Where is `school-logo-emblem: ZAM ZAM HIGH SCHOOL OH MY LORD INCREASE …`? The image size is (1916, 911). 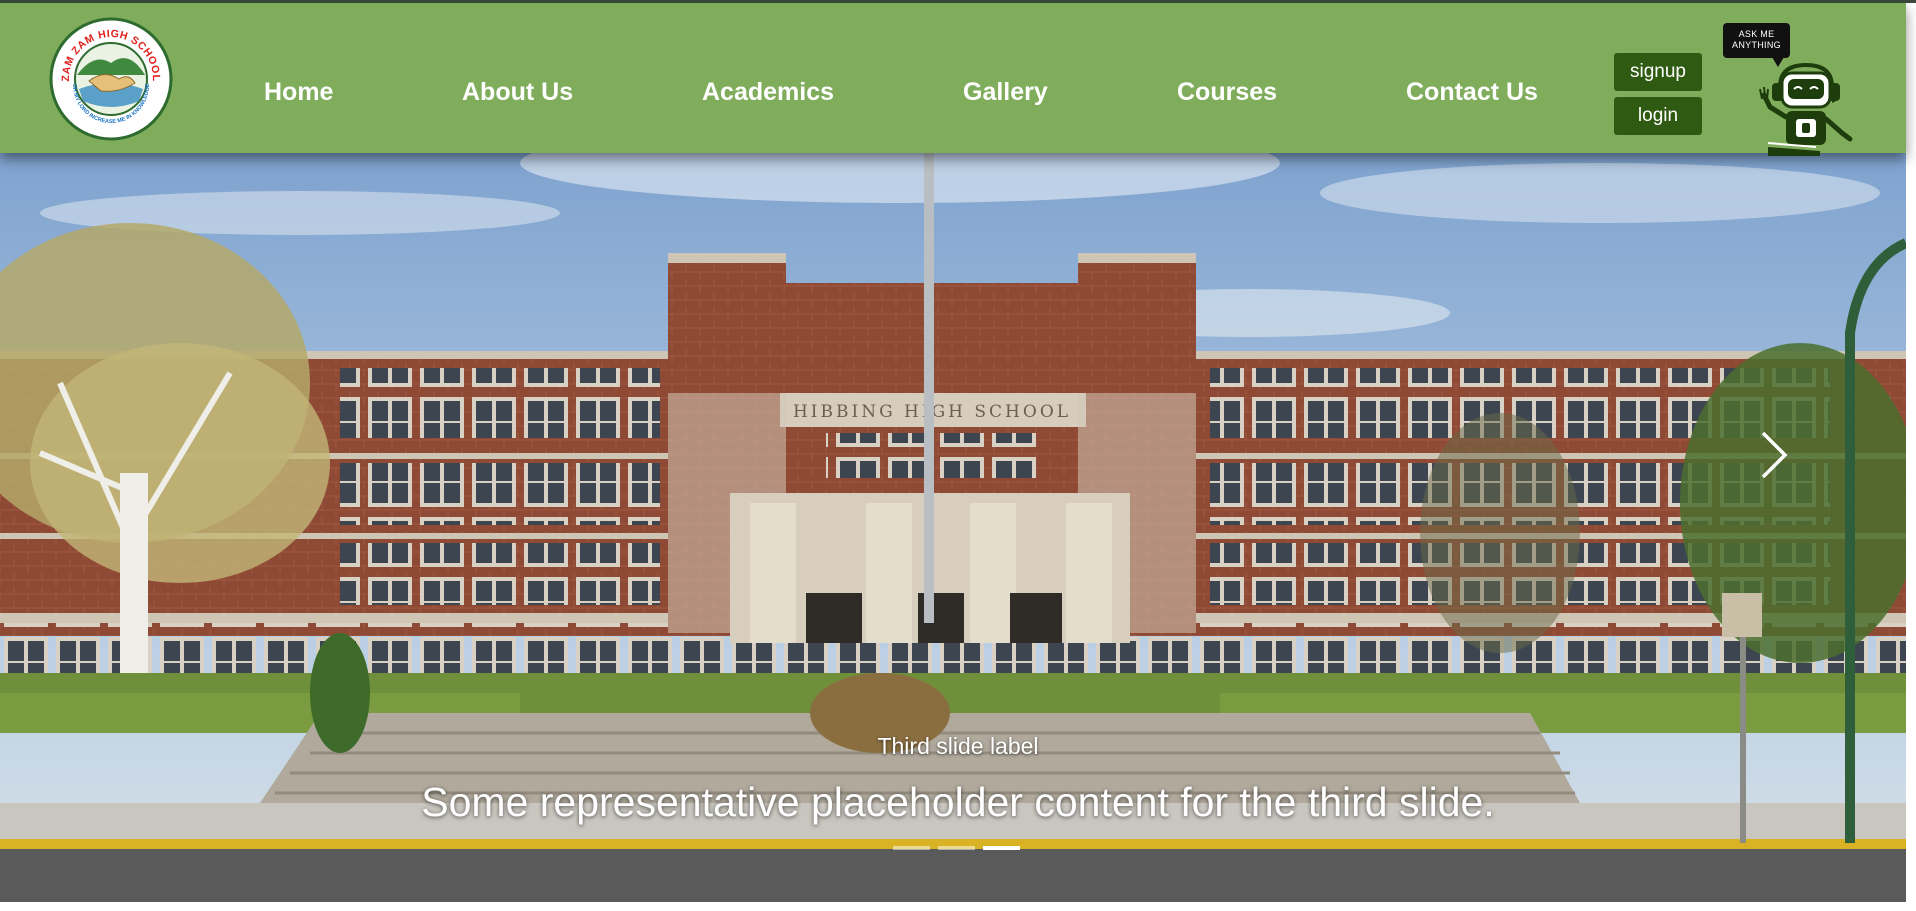
school-logo-emblem: ZAM ZAM HIGH SCHOOL OH MY LORD INCREASE … is located at coordinates (111, 79).